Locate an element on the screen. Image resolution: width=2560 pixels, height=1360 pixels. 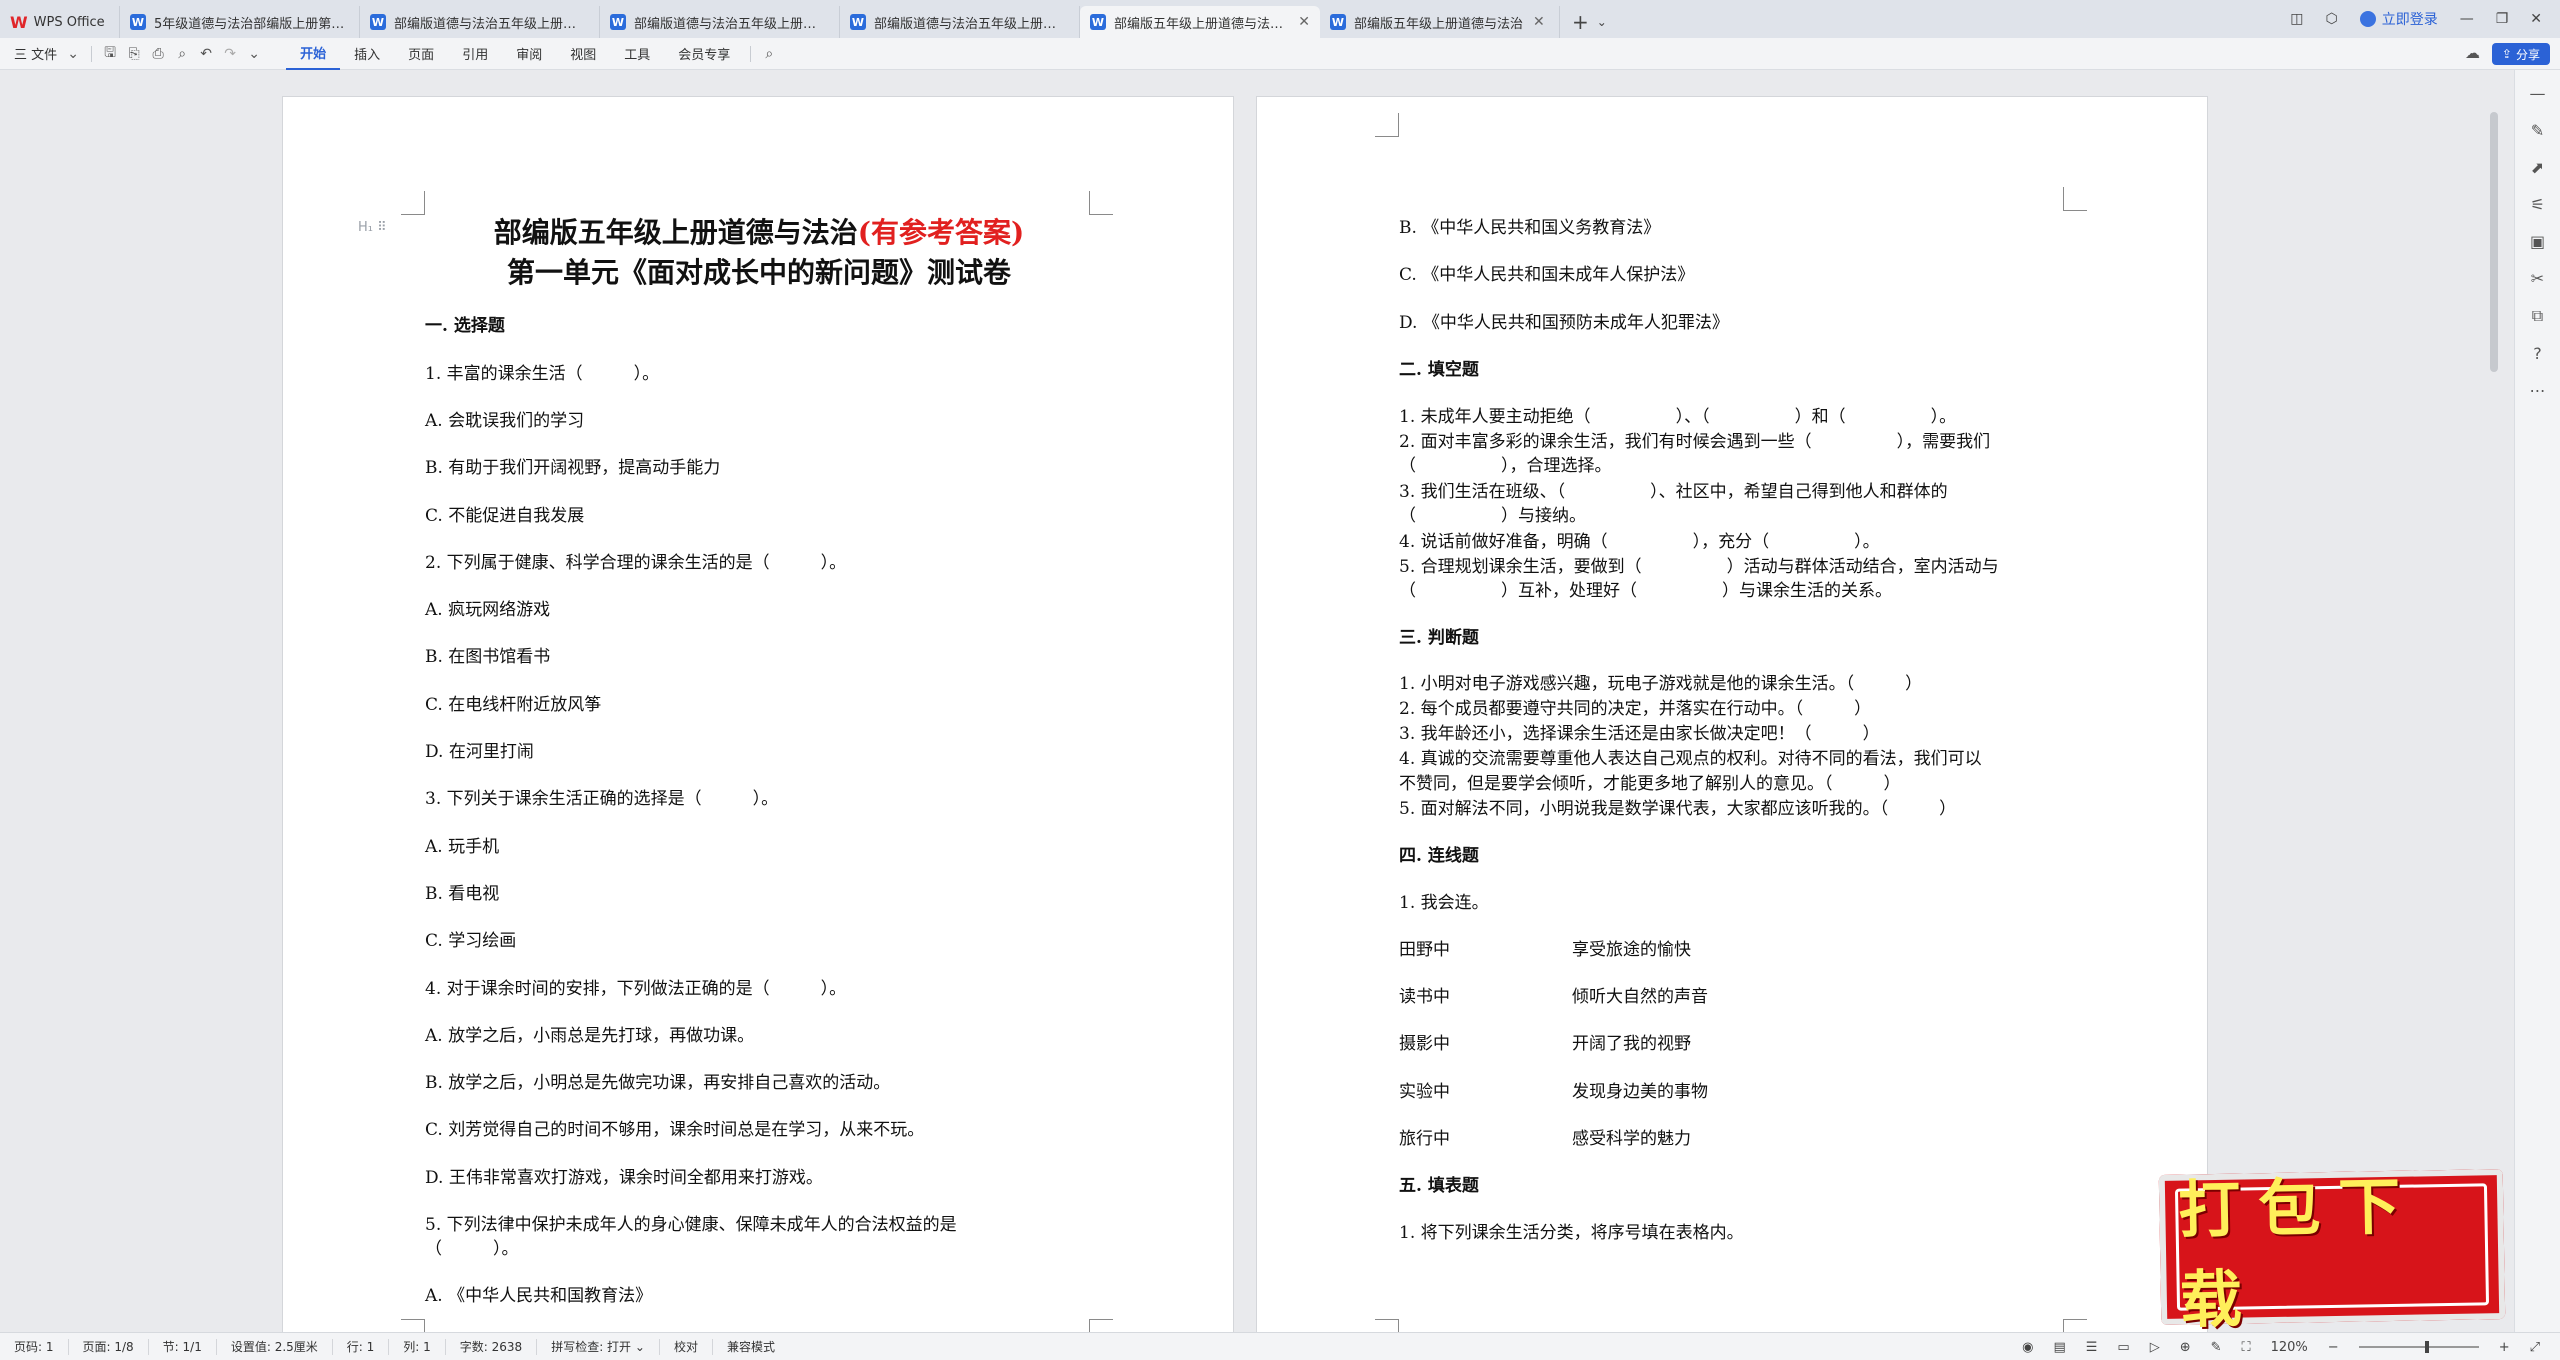
option-line: A. 会耽误我们的学习 is located at coordinates (505, 421).